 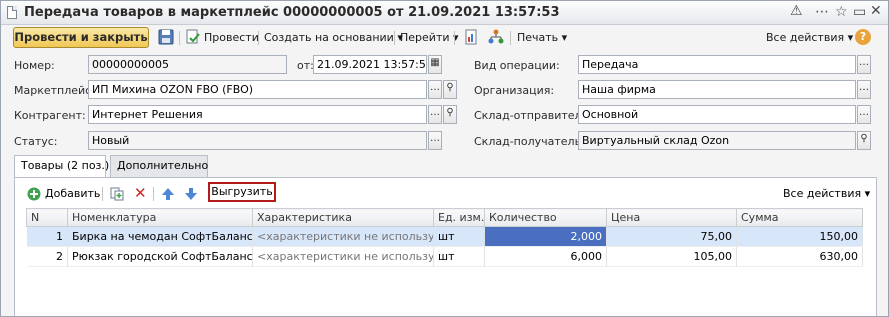 I want to click on receiver-warehouse-label: Склад-получатель:, so click(x=529, y=141).